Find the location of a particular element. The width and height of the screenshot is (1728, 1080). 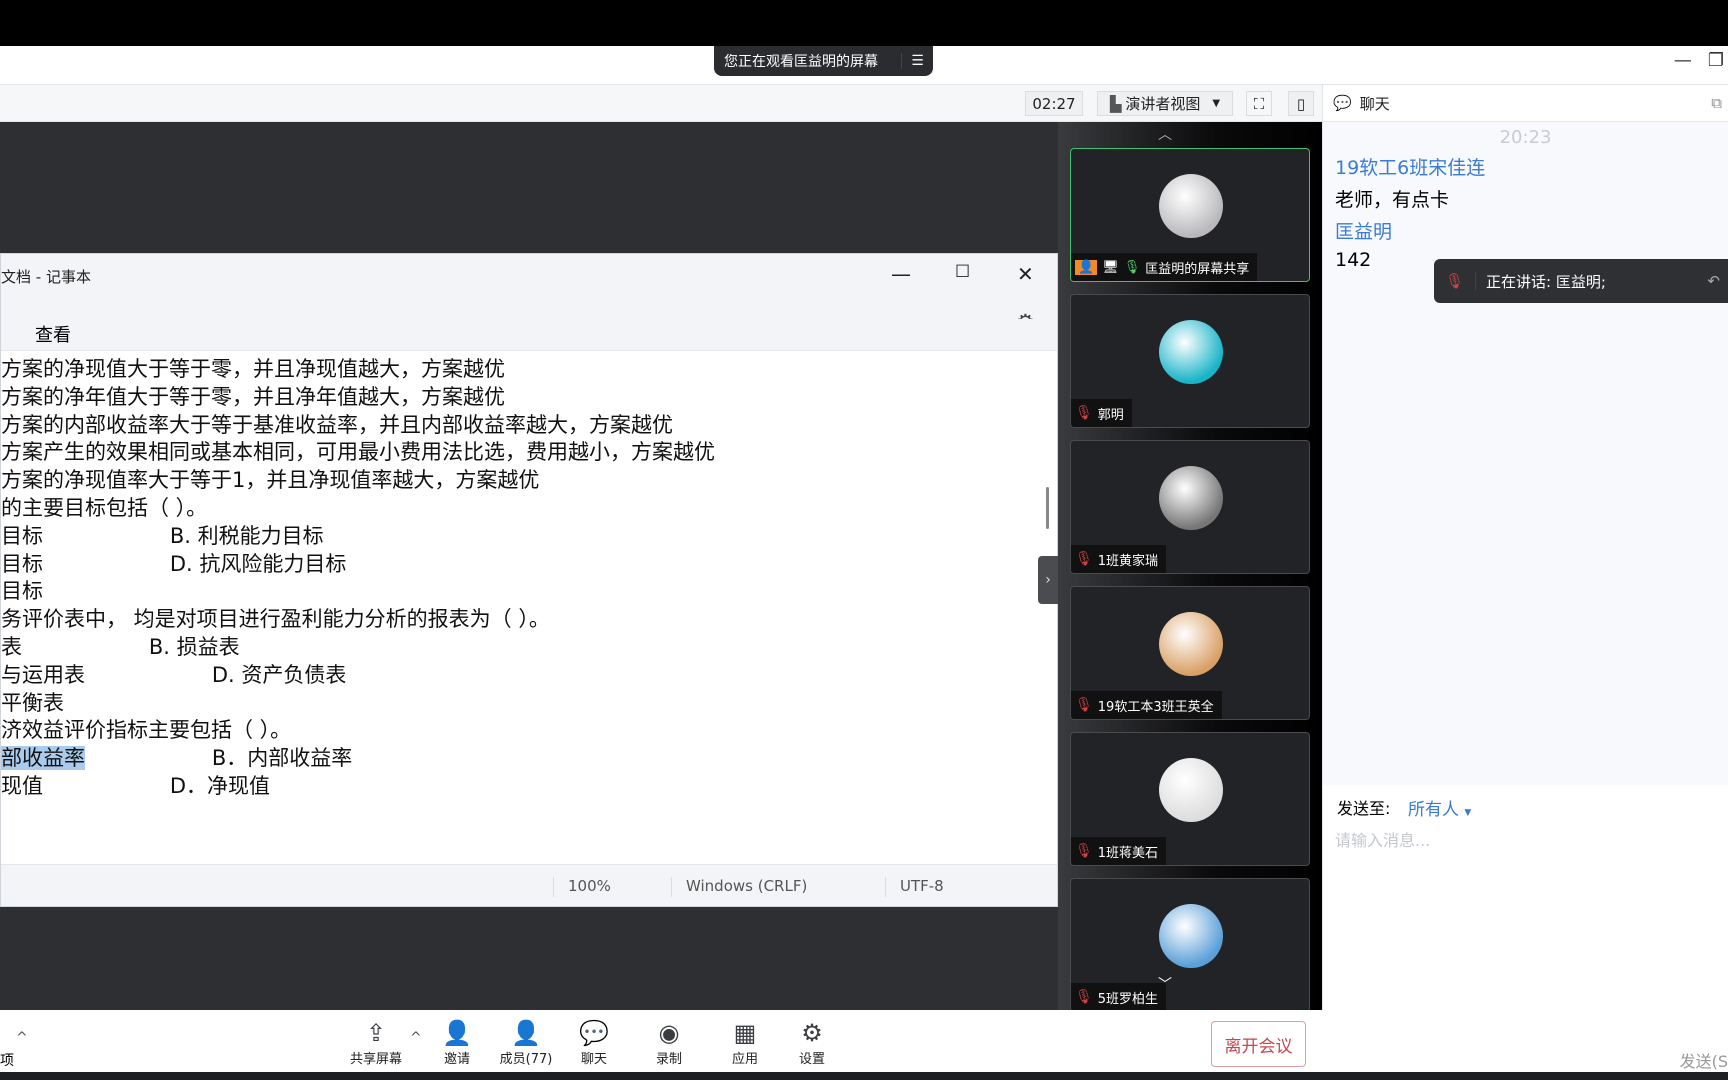

line-text: 目标 B. 利税能力目标 is located at coordinates (162, 535).